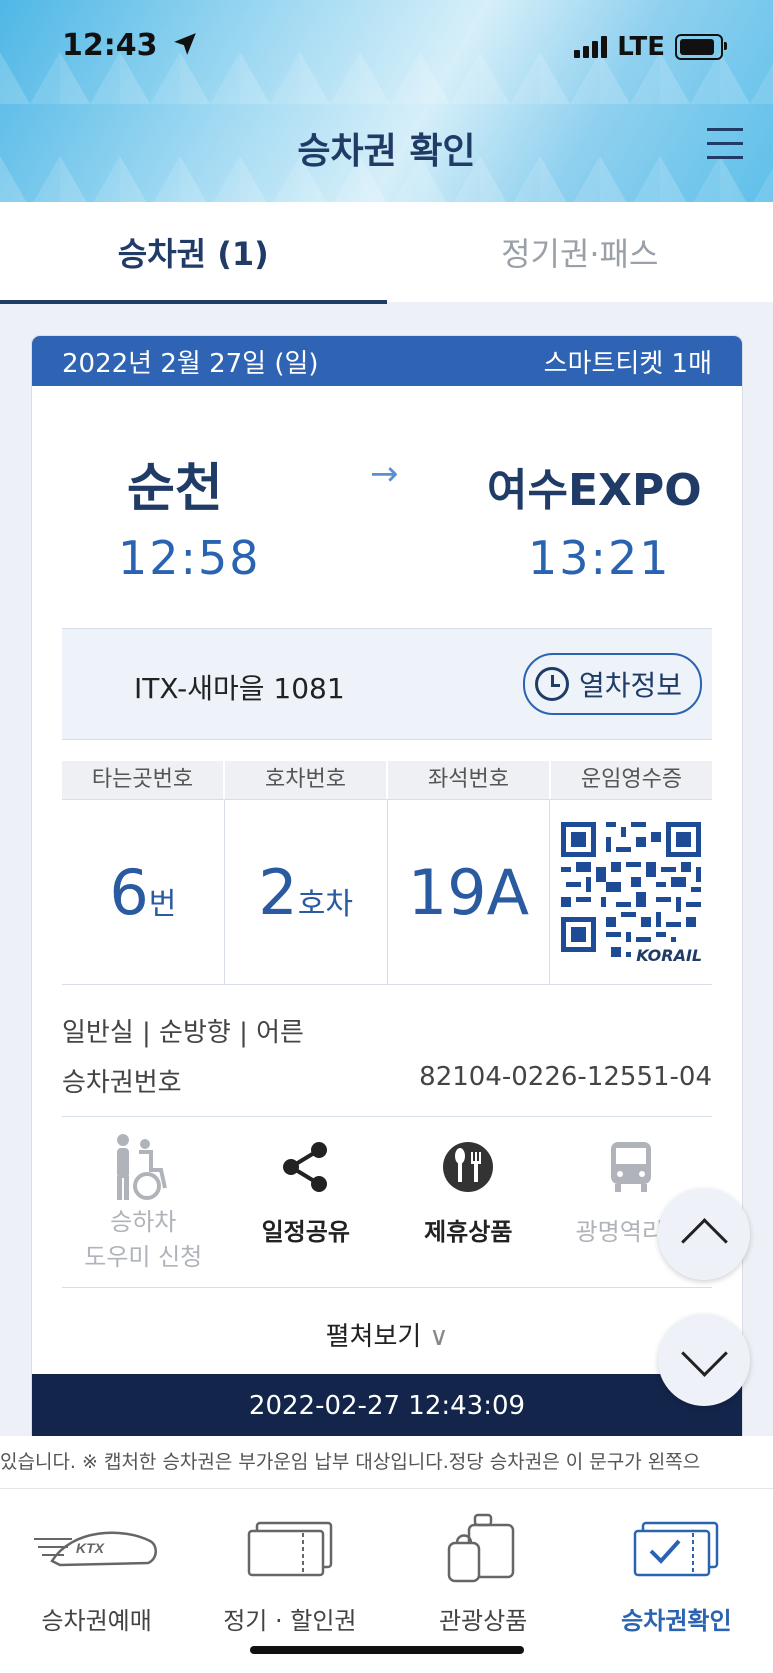 The height and width of the screenshot is (1673, 773). Describe the element at coordinates (122, 1083) in the screenshot. I see `ticket-number-label: 승차권번호` at that location.